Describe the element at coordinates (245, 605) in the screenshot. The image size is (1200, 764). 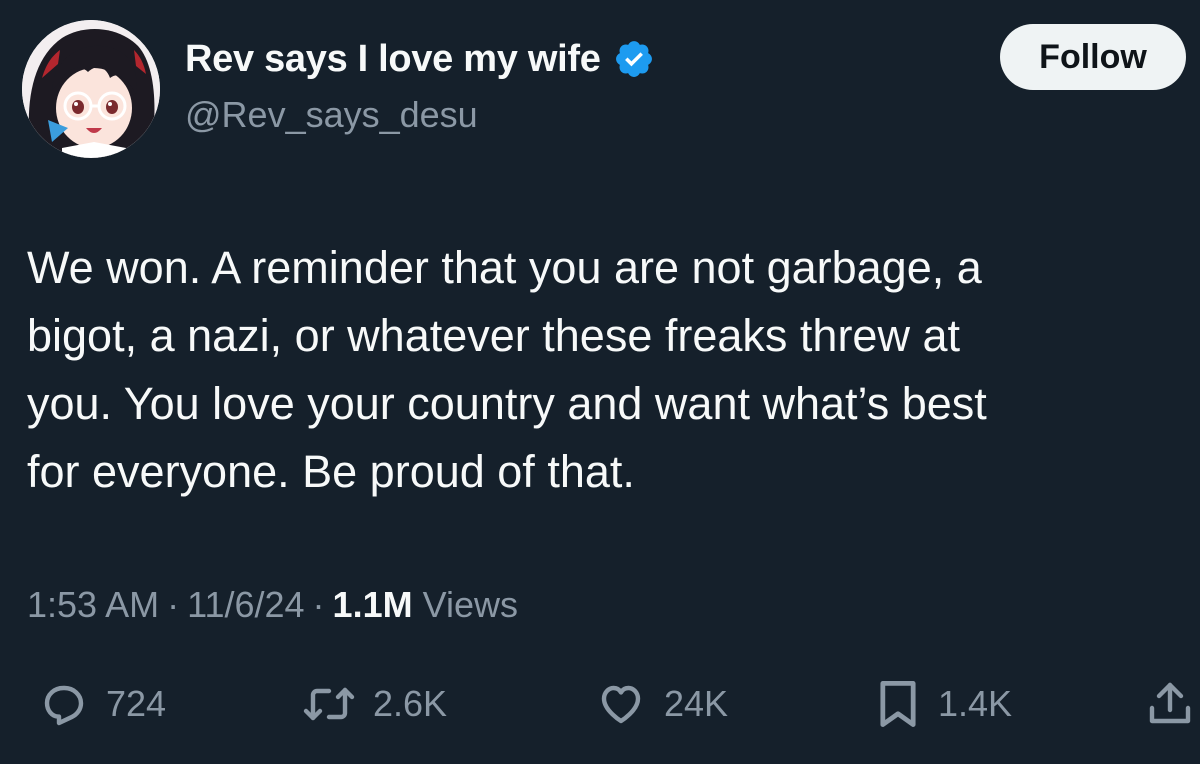
I see `tweet-date: 11/6/24` at that location.